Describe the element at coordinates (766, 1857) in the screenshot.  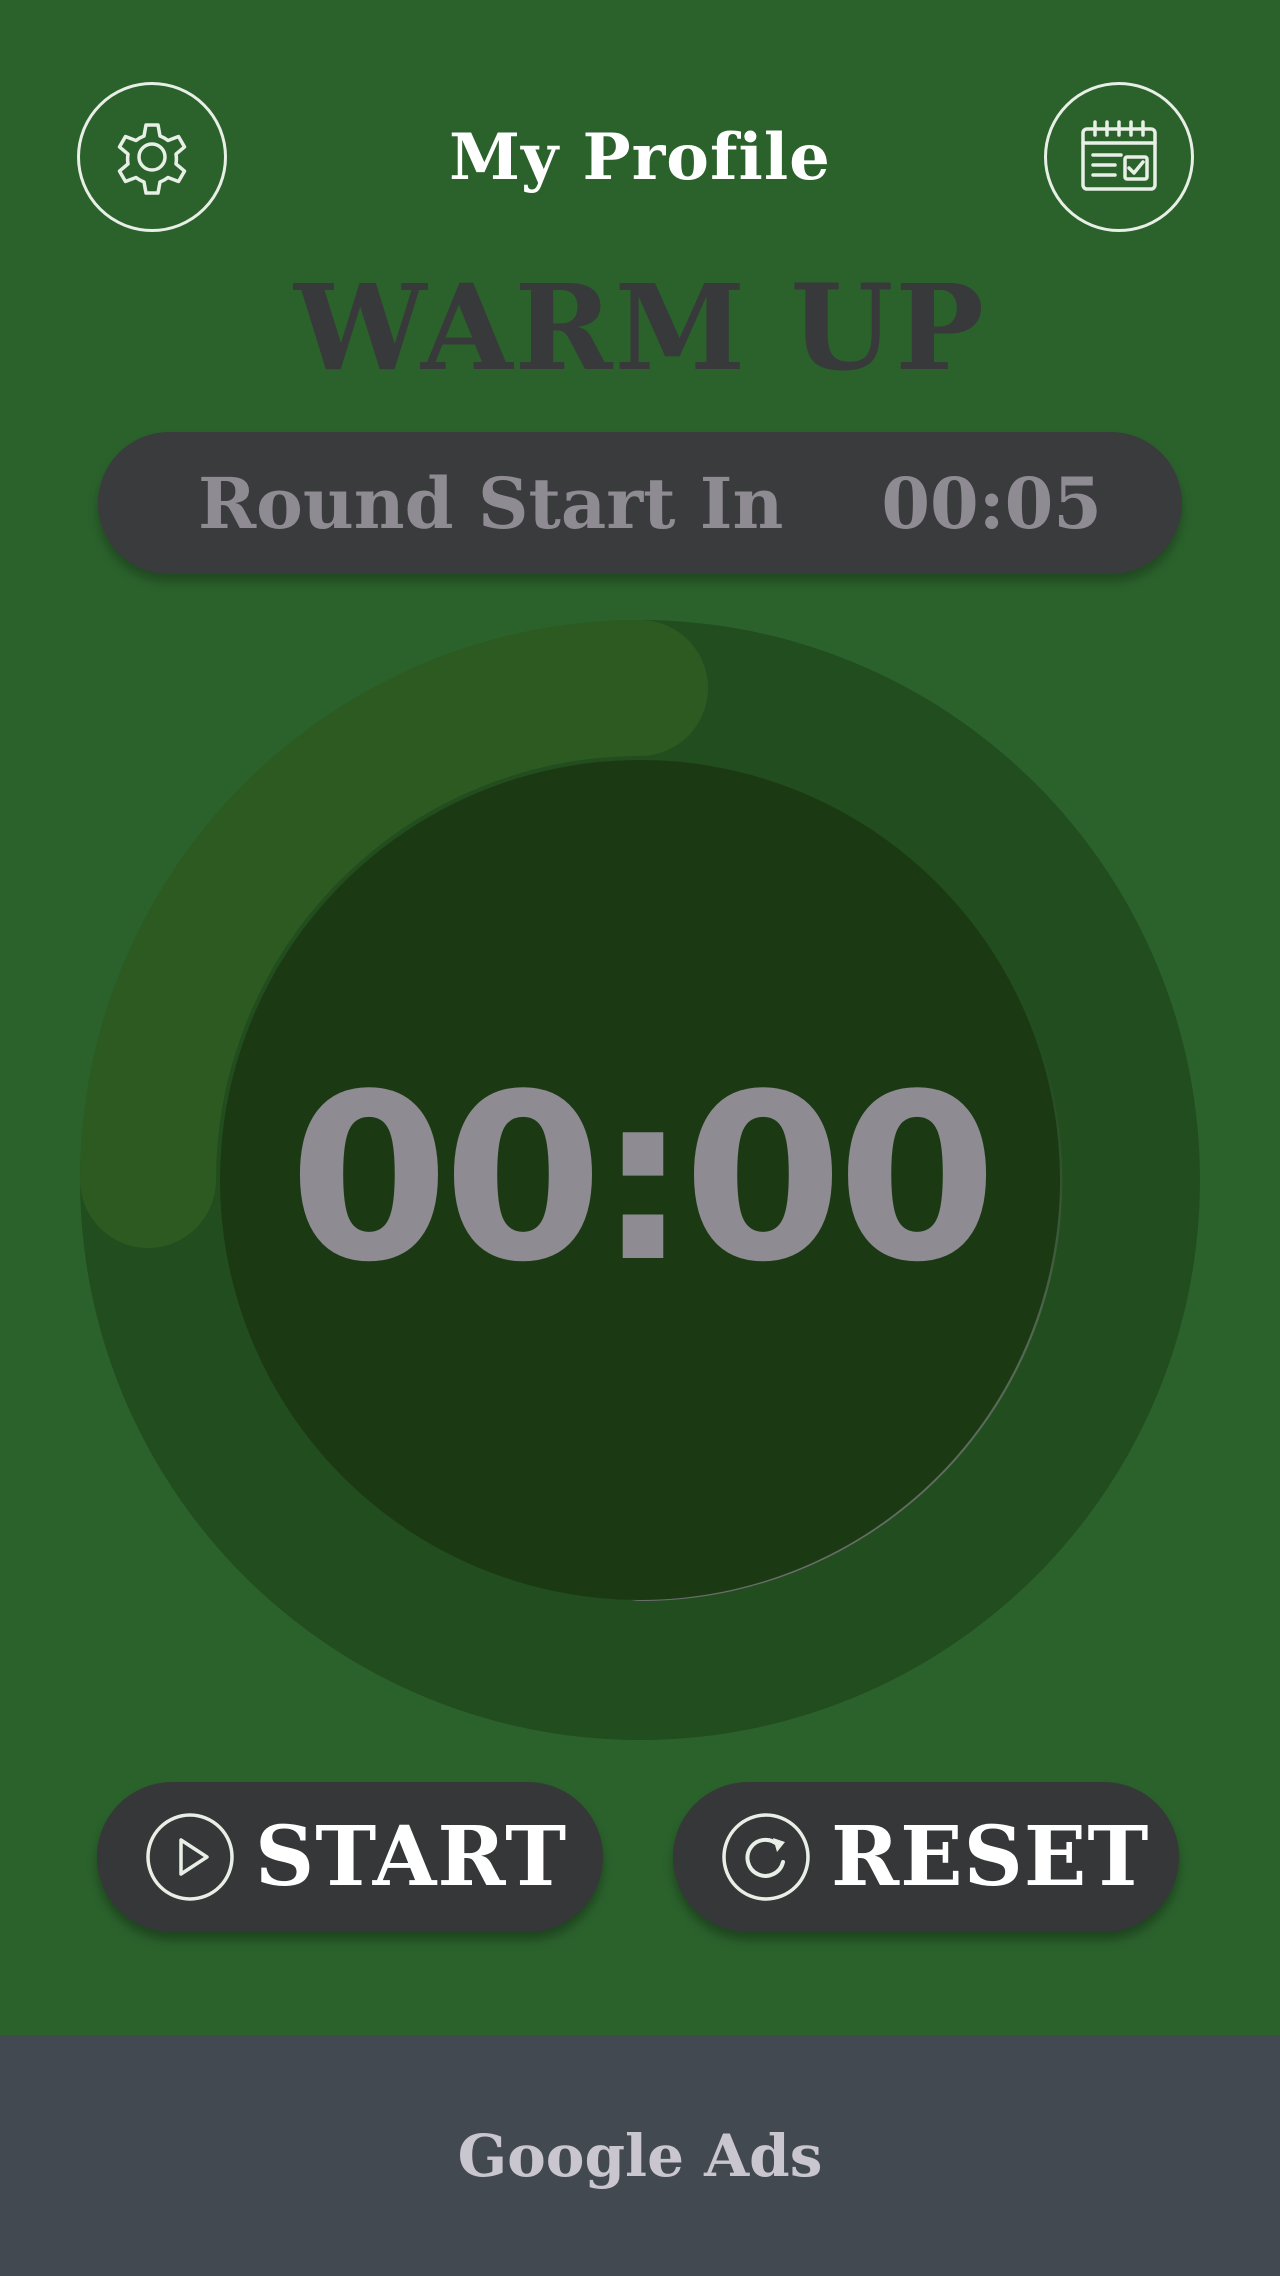
I see `reset-icon` at that location.